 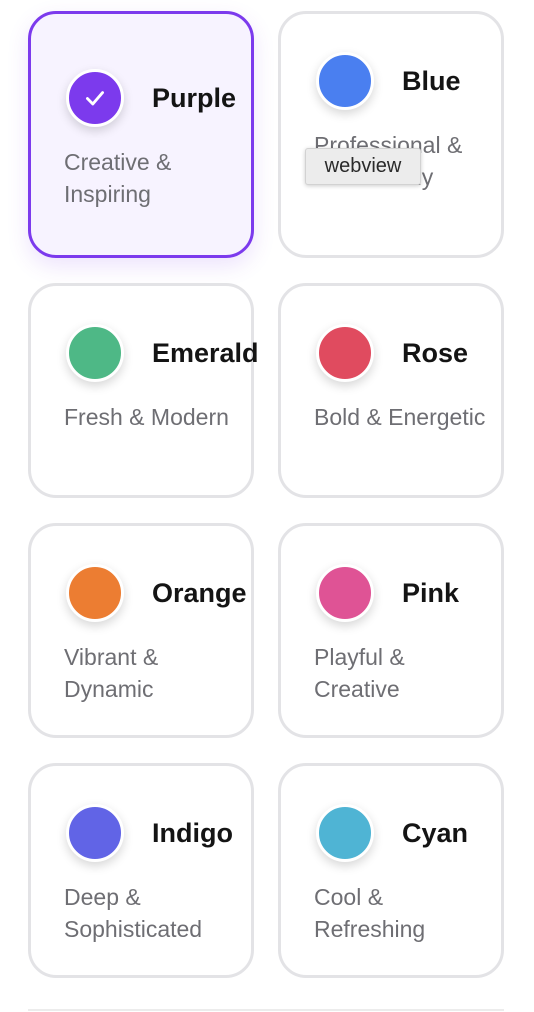 What do you see at coordinates (95, 353) in the screenshot?
I see `swatch-emerald` at bounding box center [95, 353].